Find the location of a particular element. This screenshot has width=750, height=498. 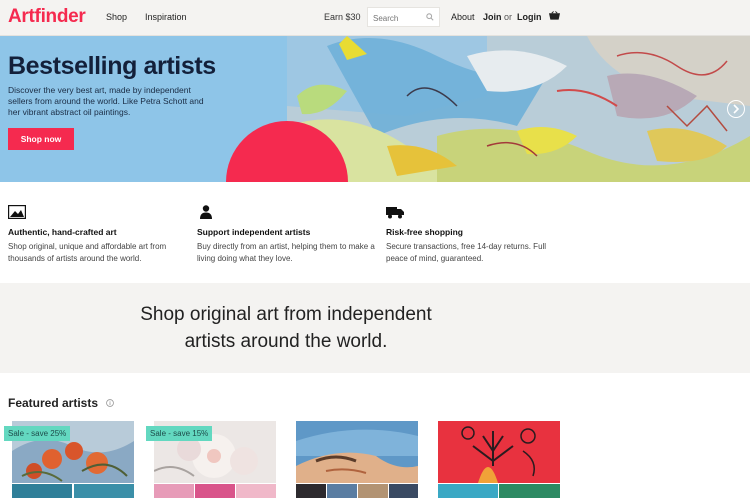

search-box is located at coordinates (403, 17).